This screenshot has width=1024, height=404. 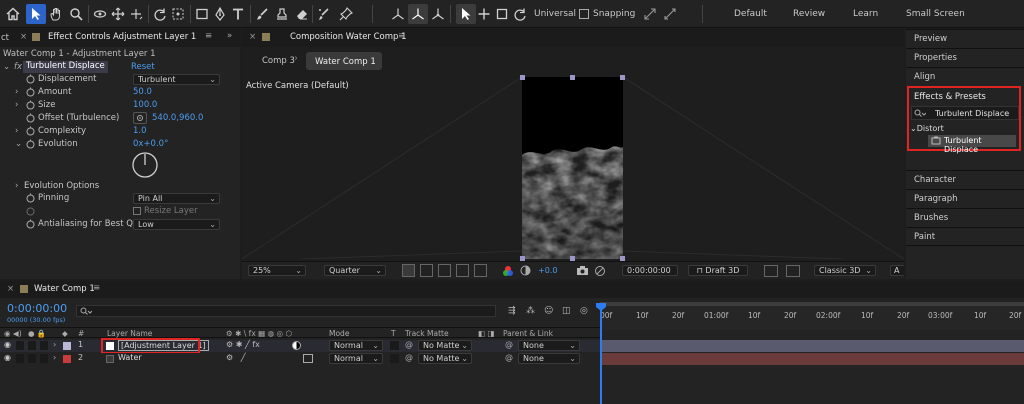 What do you see at coordinates (566, 311) in the screenshot?
I see `frame-blending-icon: ◫` at bounding box center [566, 311].